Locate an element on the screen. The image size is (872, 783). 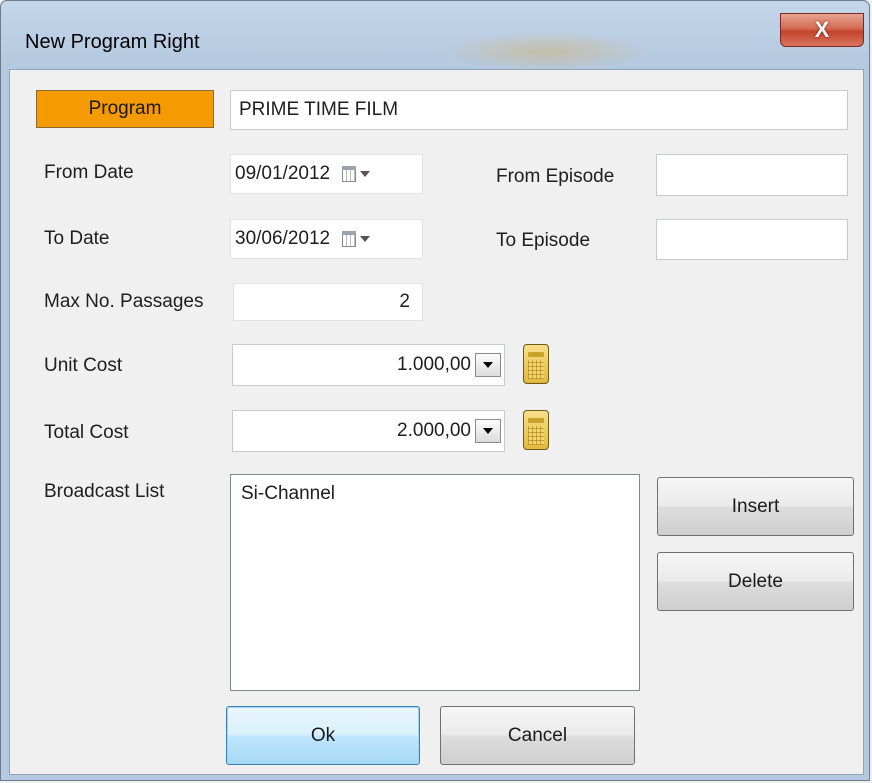
to-date-value: 30/06/2012 is located at coordinates (283, 238).